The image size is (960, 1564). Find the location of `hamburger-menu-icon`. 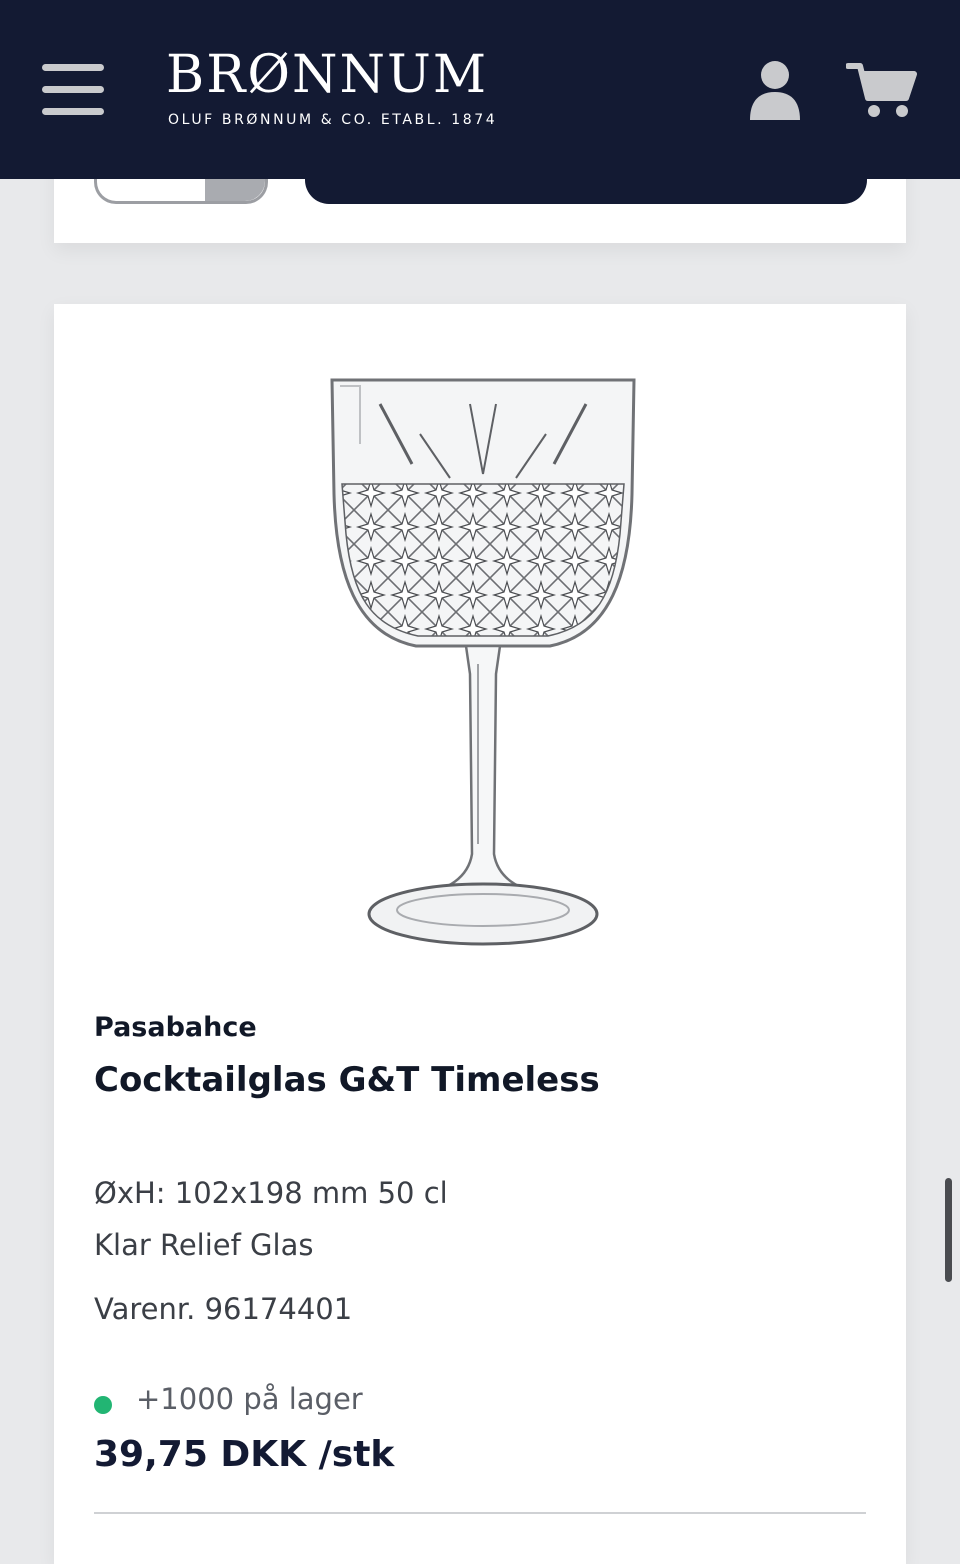

hamburger-menu-icon is located at coordinates (73, 90).